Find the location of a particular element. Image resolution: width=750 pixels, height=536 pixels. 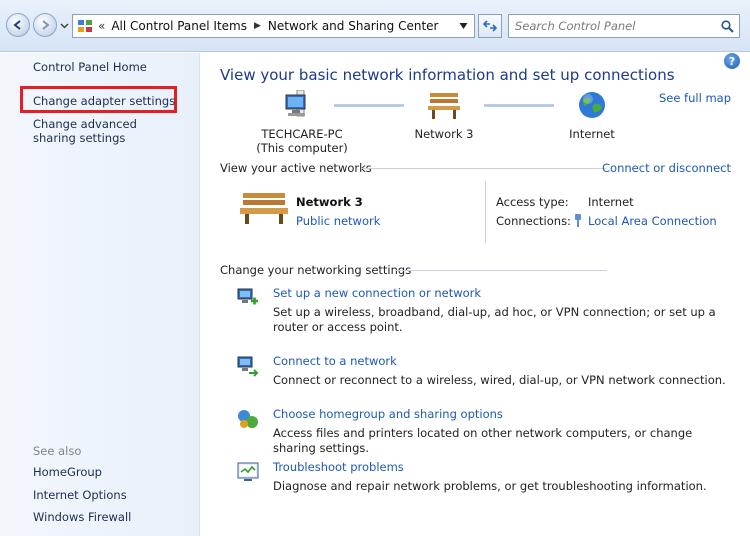

search-box is located at coordinates (624, 26).